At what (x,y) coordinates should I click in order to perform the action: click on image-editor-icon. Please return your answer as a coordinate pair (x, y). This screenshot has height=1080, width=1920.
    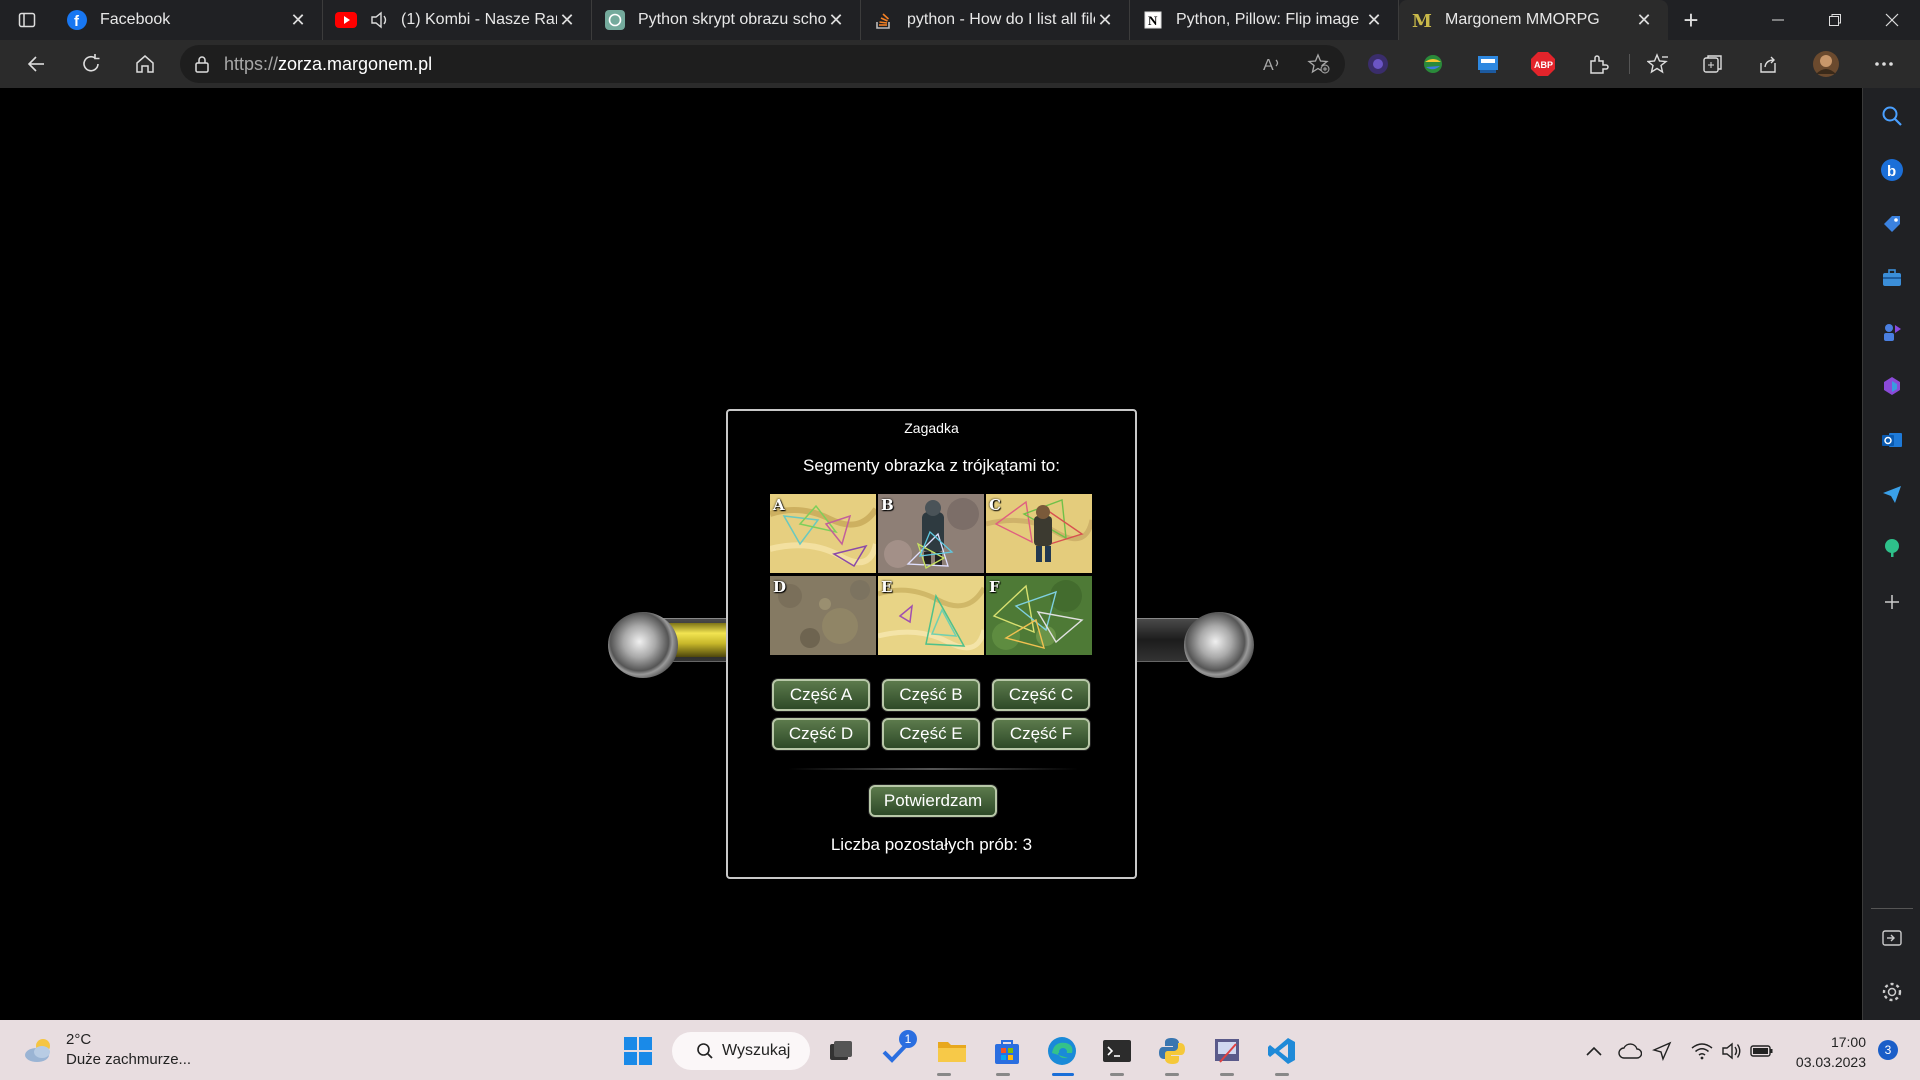
    Looking at the image, I should click on (1227, 1051).